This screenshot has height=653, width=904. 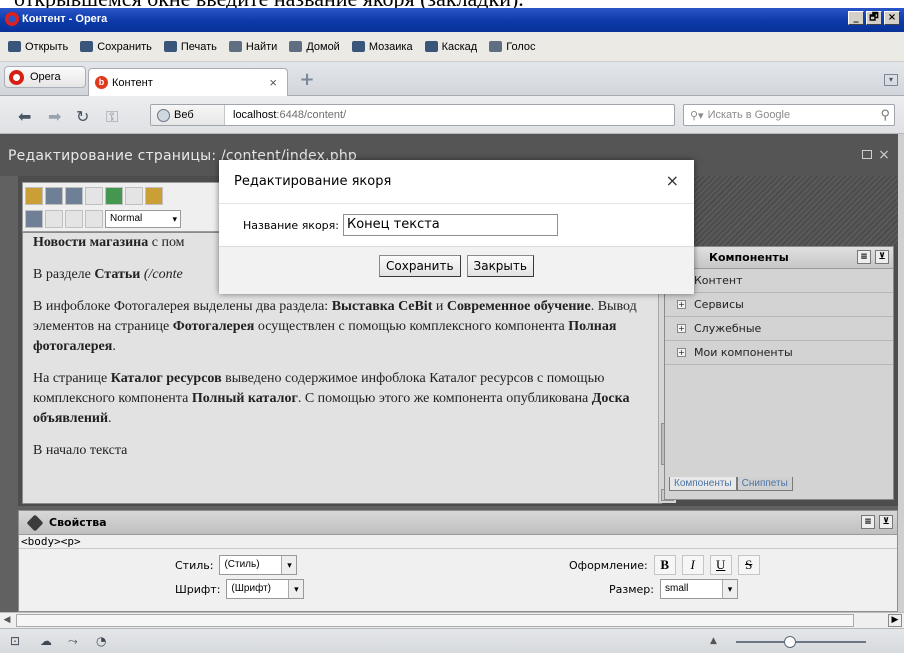 What do you see at coordinates (450, 47) in the screenshot?
I see `cascade-button: Каскад` at bounding box center [450, 47].